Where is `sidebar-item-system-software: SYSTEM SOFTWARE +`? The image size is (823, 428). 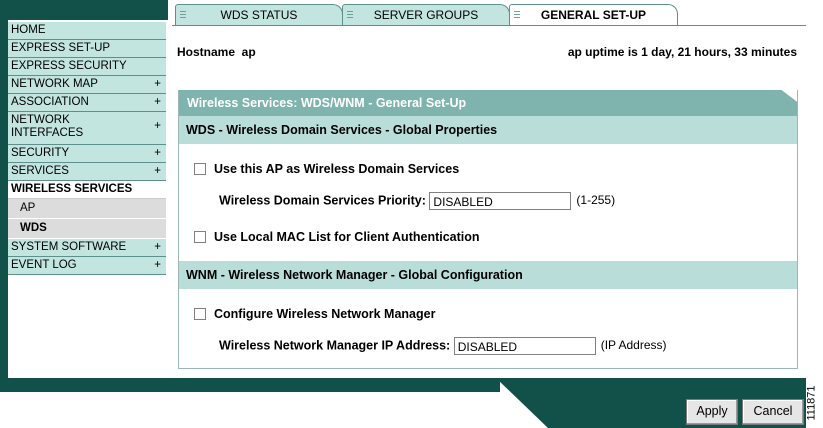
sidebar-item-system-software: SYSTEM SOFTWARE + is located at coordinates (87, 248).